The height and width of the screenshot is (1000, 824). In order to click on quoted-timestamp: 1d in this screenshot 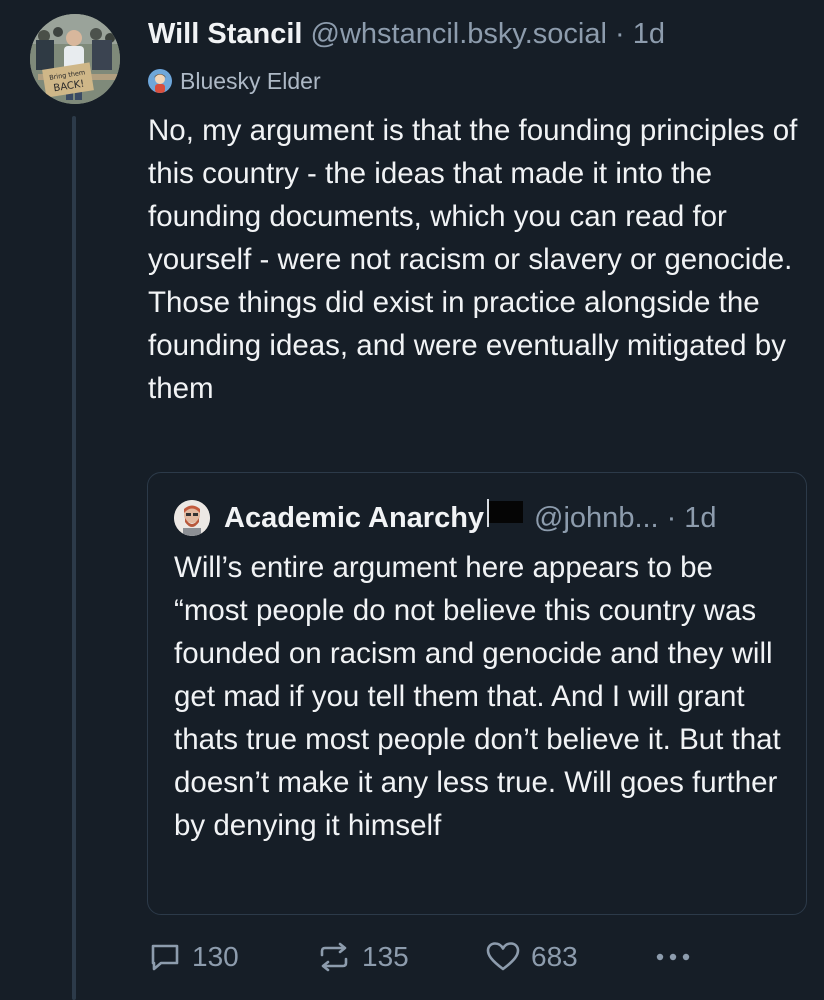, I will do `click(700, 518)`.